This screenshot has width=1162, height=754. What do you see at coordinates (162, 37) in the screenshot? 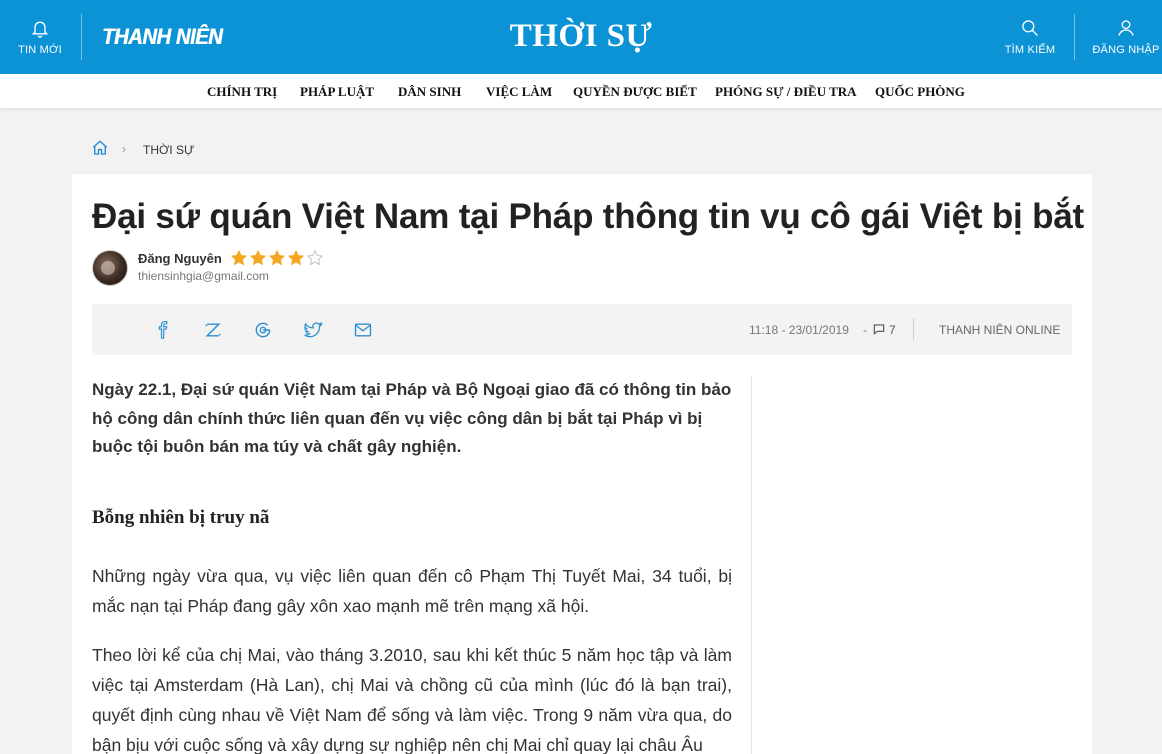
I see `site-logo: THANH NIÊN` at bounding box center [162, 37].